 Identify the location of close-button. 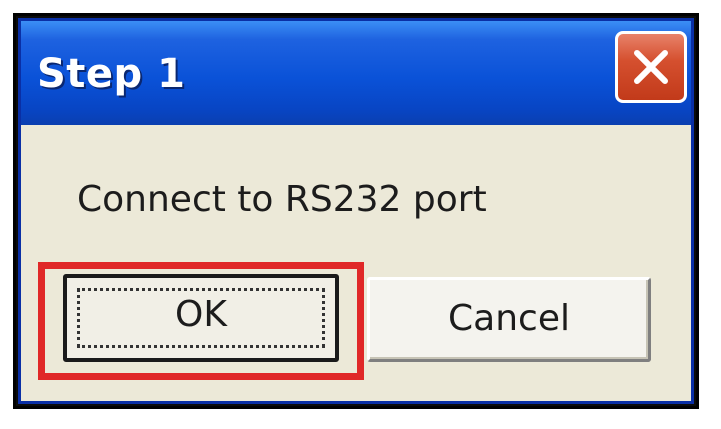
(651, 67).